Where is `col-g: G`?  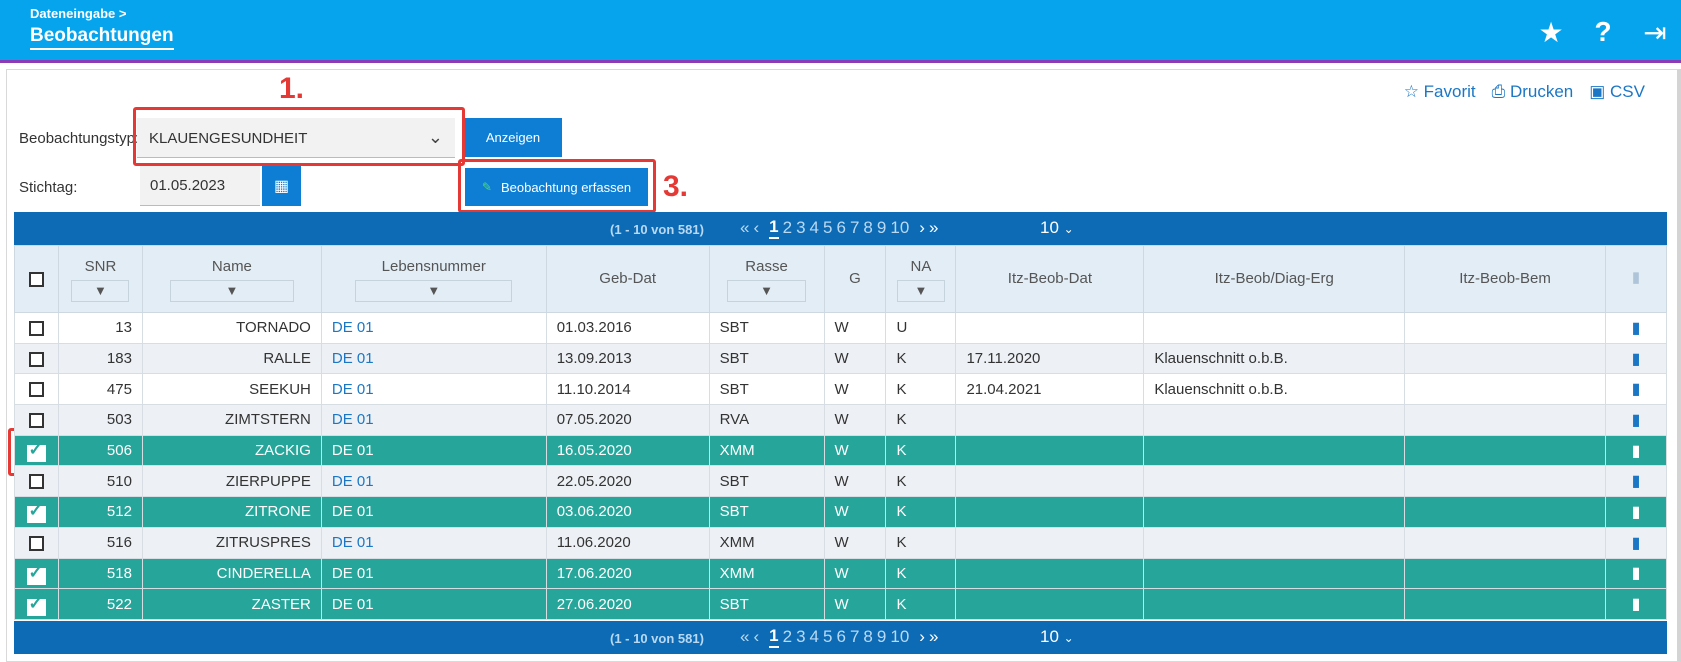 col-g: G is located at coordinates (855, 279).